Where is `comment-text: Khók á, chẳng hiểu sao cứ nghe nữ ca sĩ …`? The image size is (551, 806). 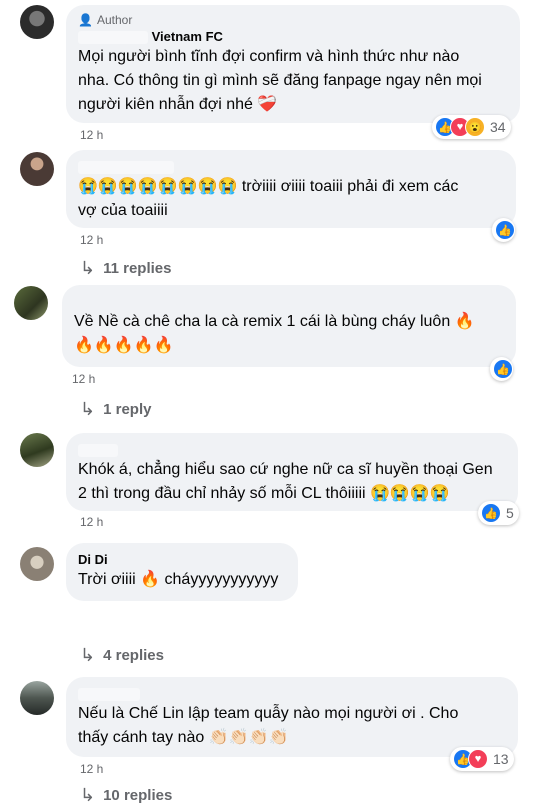
comment-text: Khók á, chẳng hiểu sao cứ nghe nữ ca sĩ … is located at coordinates (285, 481).